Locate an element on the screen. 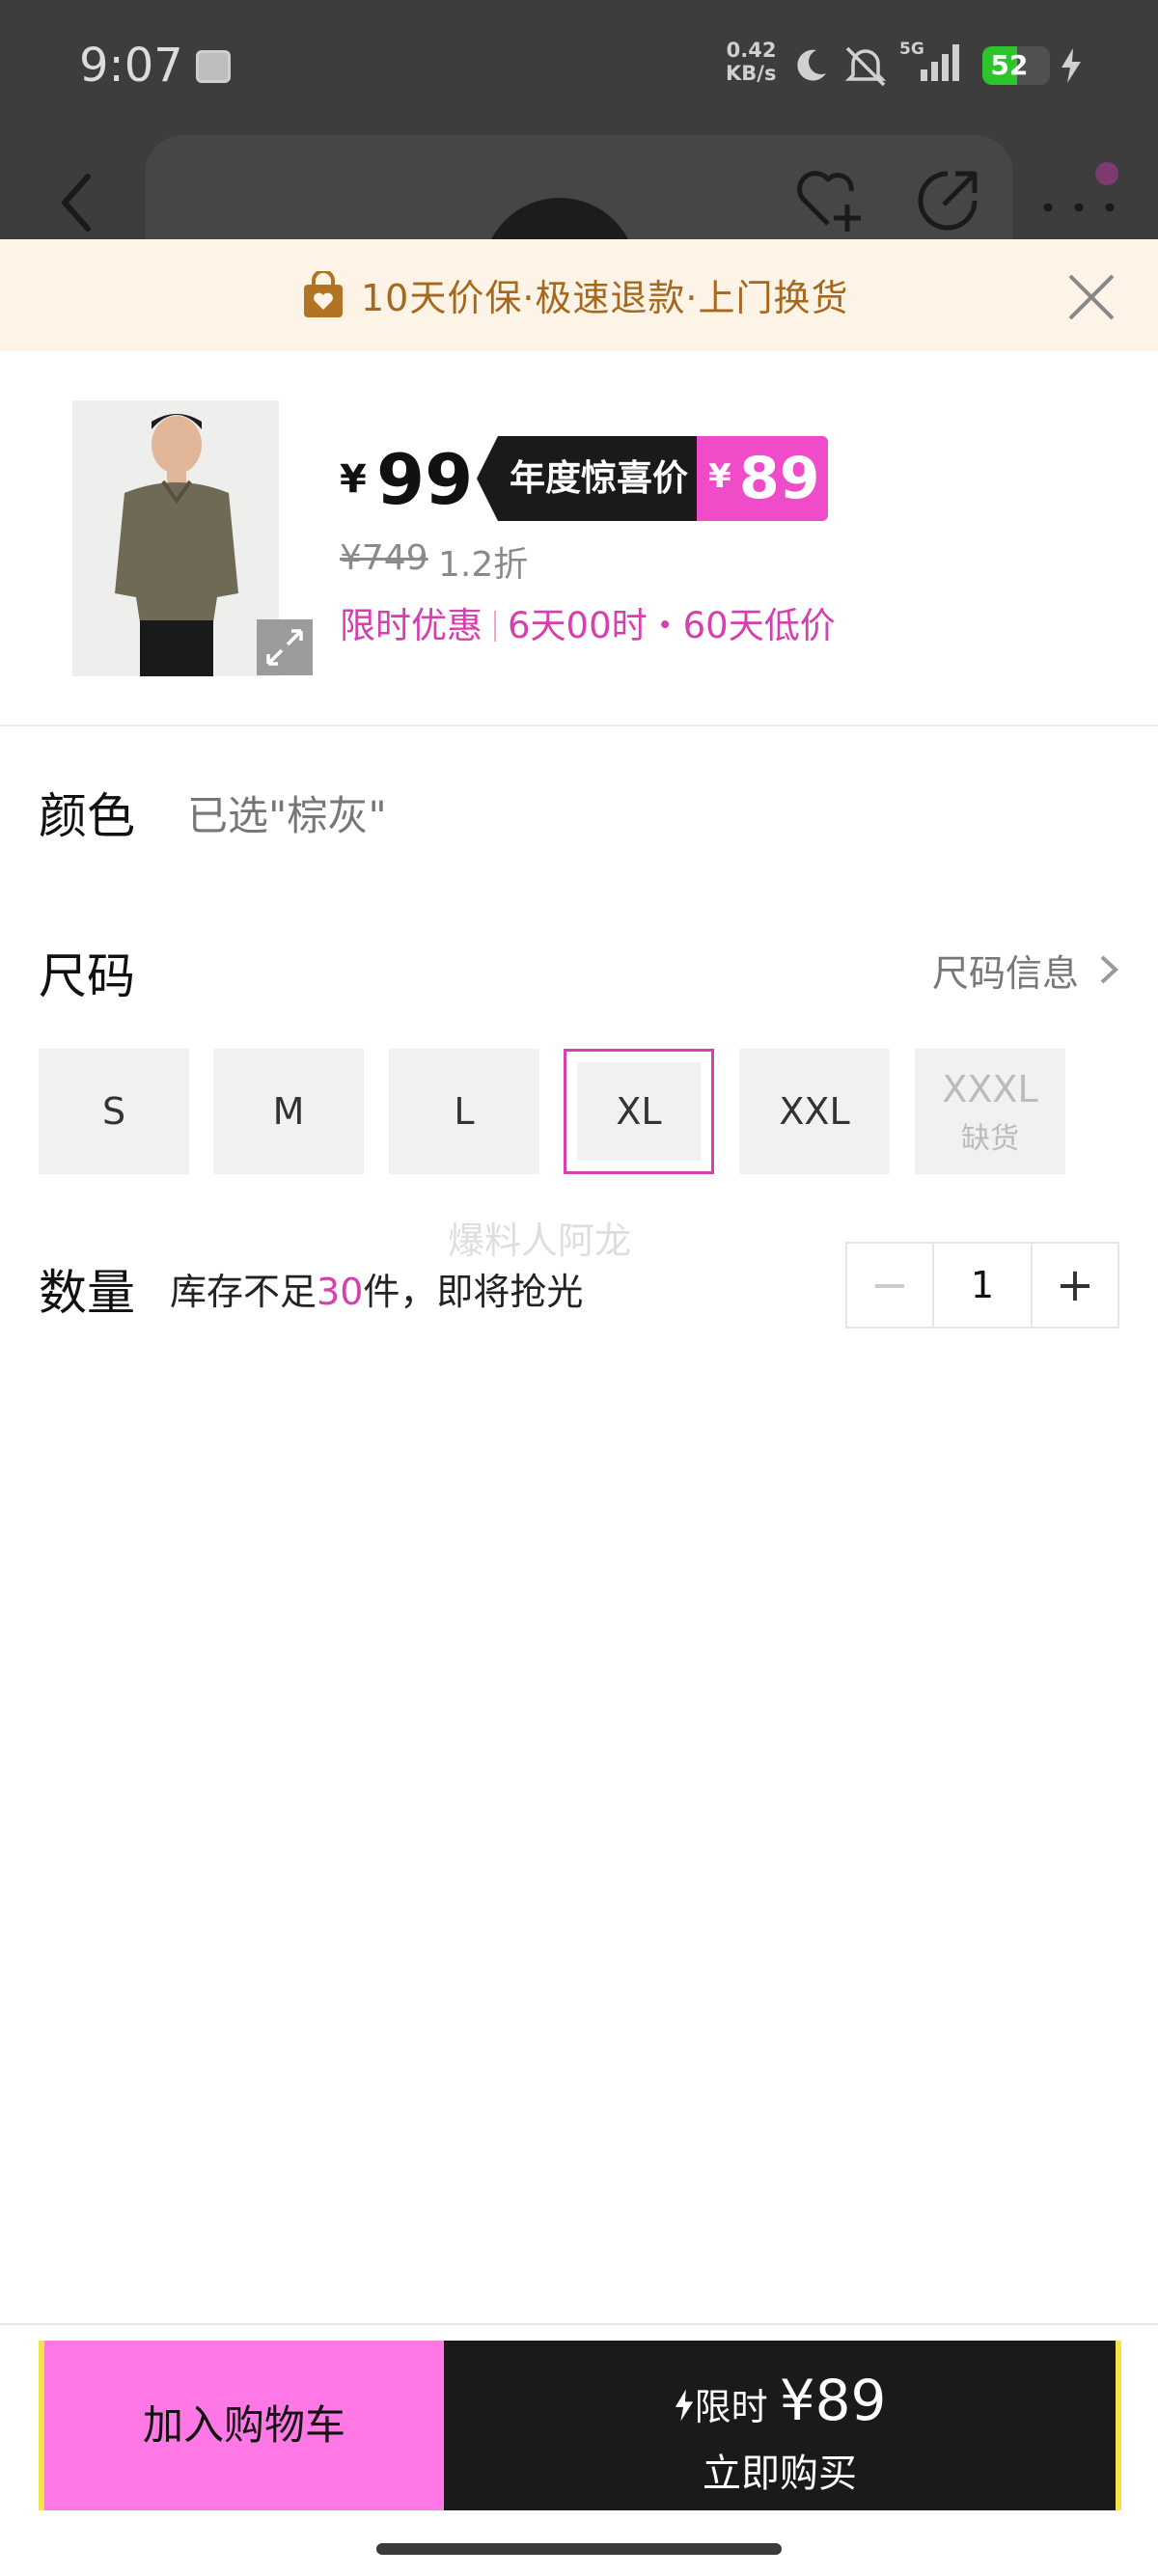  buy-now-label: 立即购买 is located at coordinates (780, 2474).